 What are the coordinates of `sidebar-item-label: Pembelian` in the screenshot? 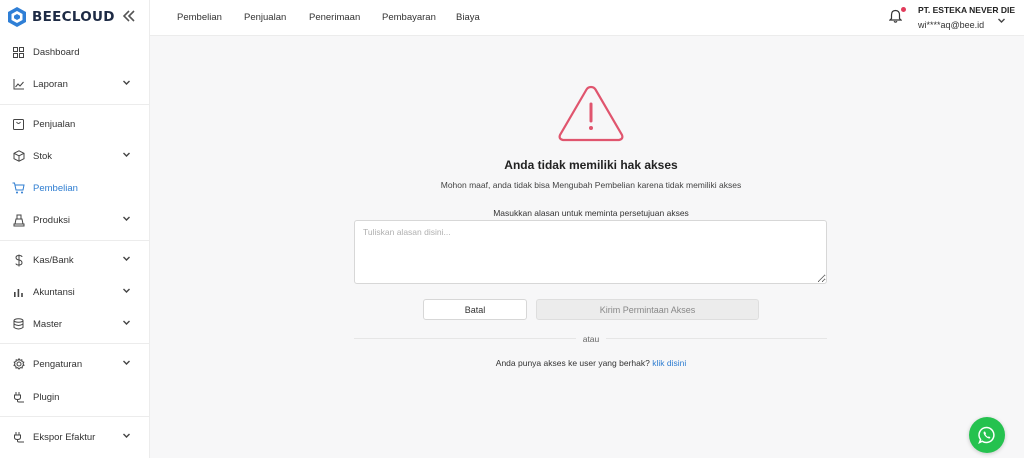 It's located at (55, 188).